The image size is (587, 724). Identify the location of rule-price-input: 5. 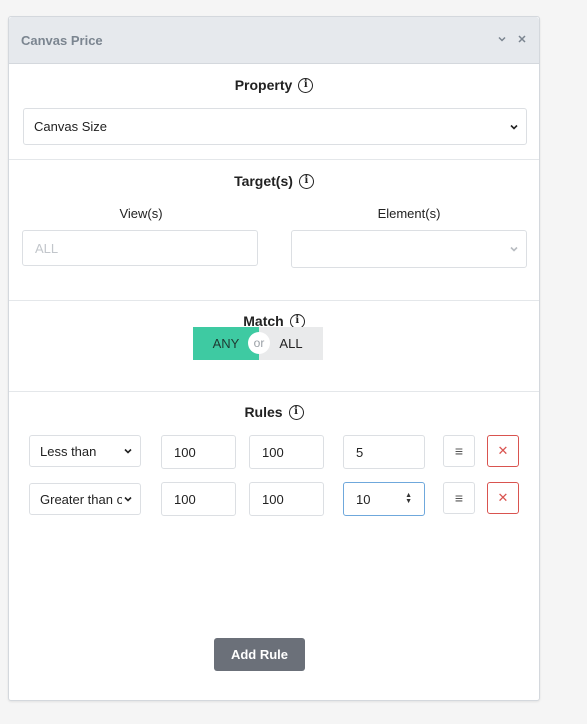
(384, 452).